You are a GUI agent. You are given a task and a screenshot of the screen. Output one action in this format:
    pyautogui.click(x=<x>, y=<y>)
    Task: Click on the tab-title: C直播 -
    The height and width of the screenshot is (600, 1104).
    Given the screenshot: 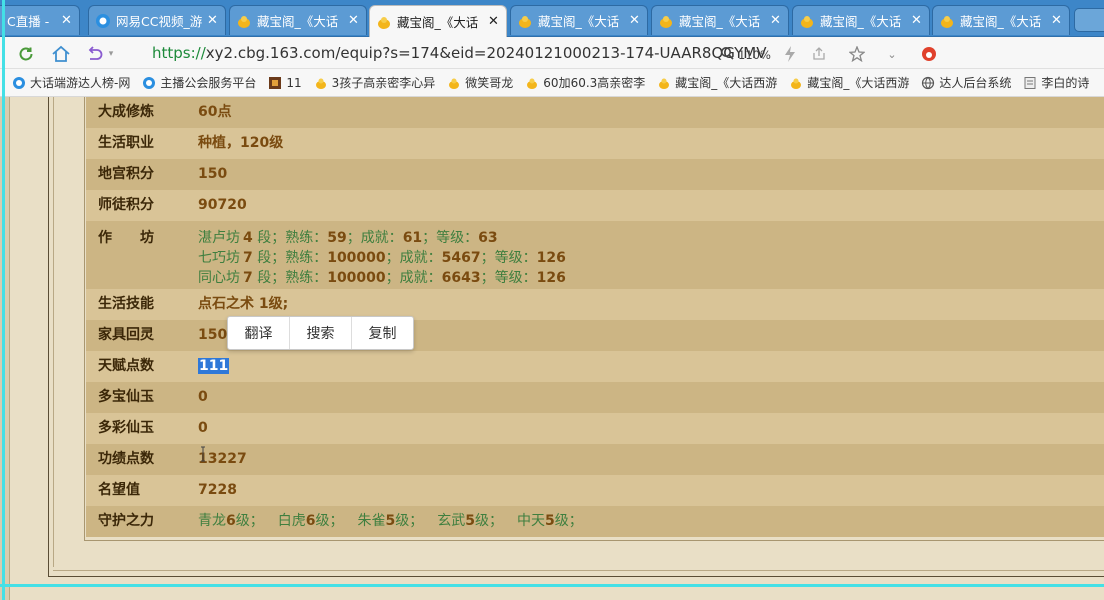 What is the action you would take?
    pyautogui.click(x=28, y=21)
    